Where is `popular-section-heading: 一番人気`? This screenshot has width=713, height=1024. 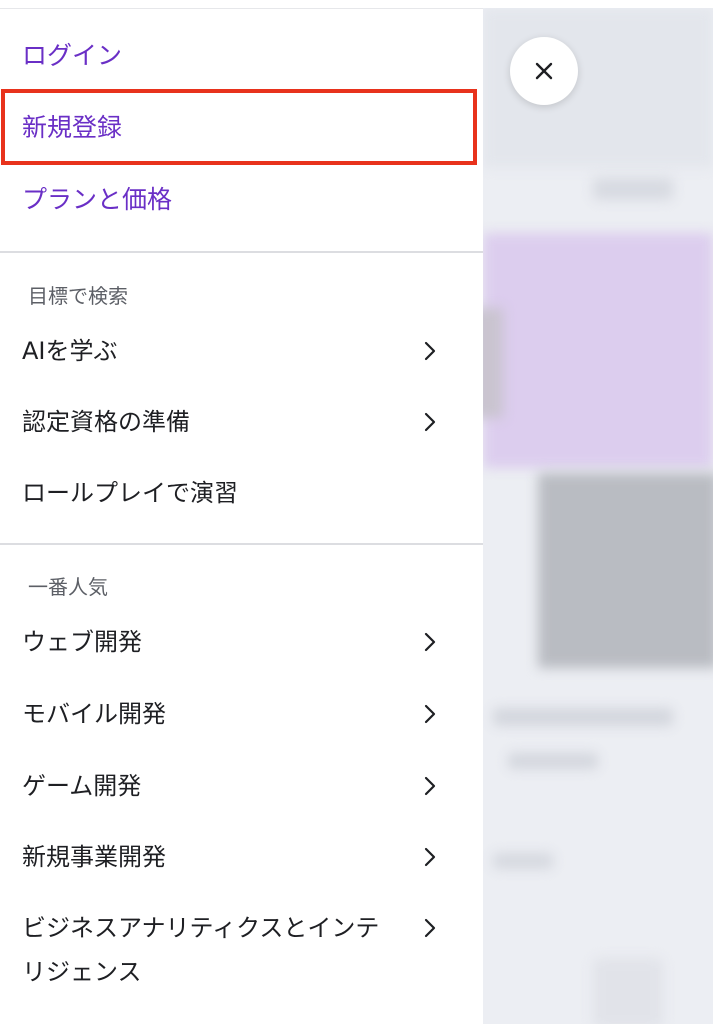 popular-section-heading: 一番人気 is located at coordinates (68, 587).